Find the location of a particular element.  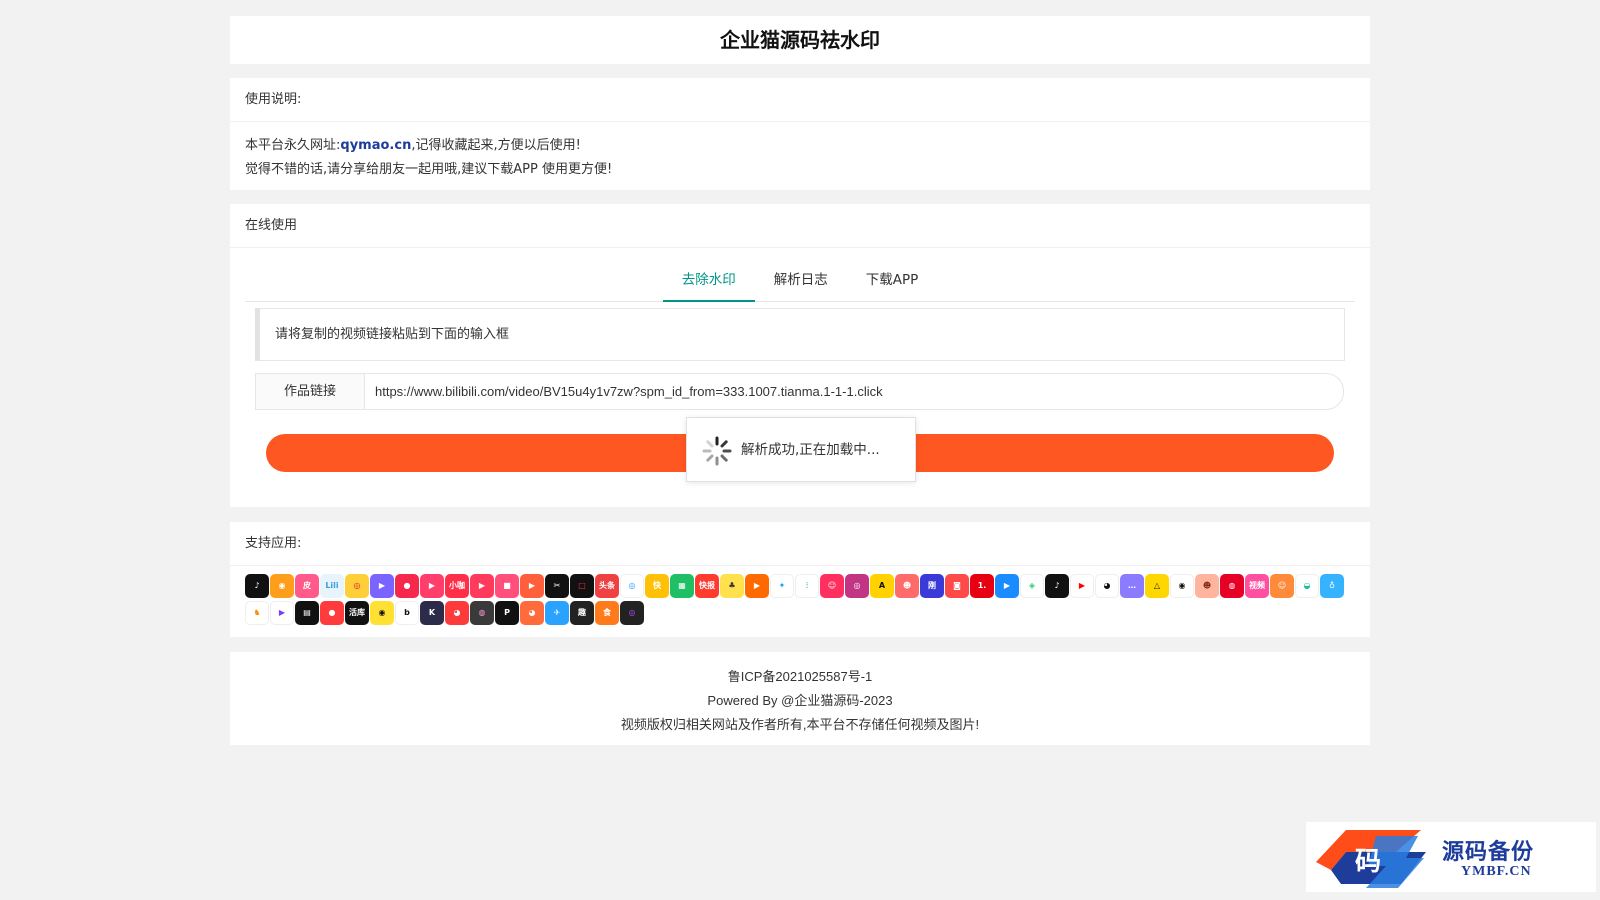

dark-text-icon: 趣 is located at coordinates (582, 613).